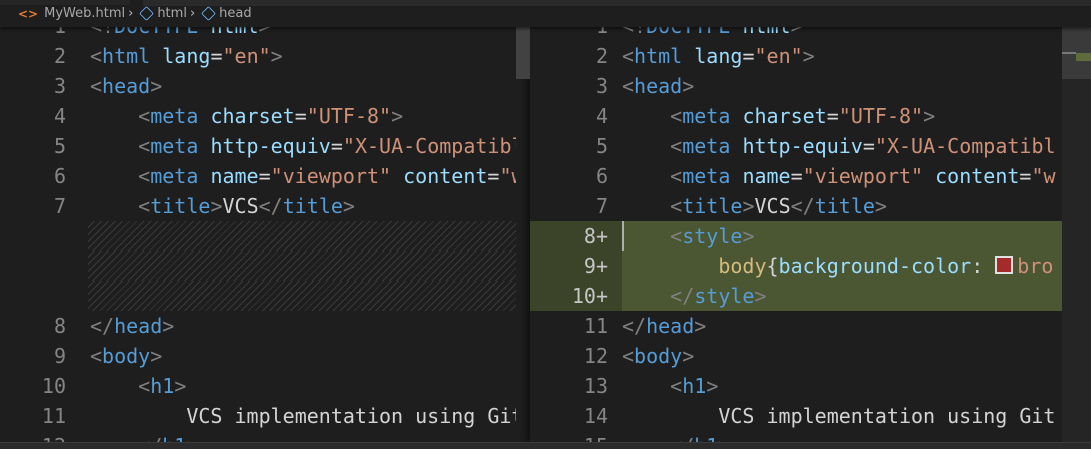 The image size is (1091, 449). Describe the element at coordinates (688, 236) in the screenshot. I see `code-text: <style>` at that location.